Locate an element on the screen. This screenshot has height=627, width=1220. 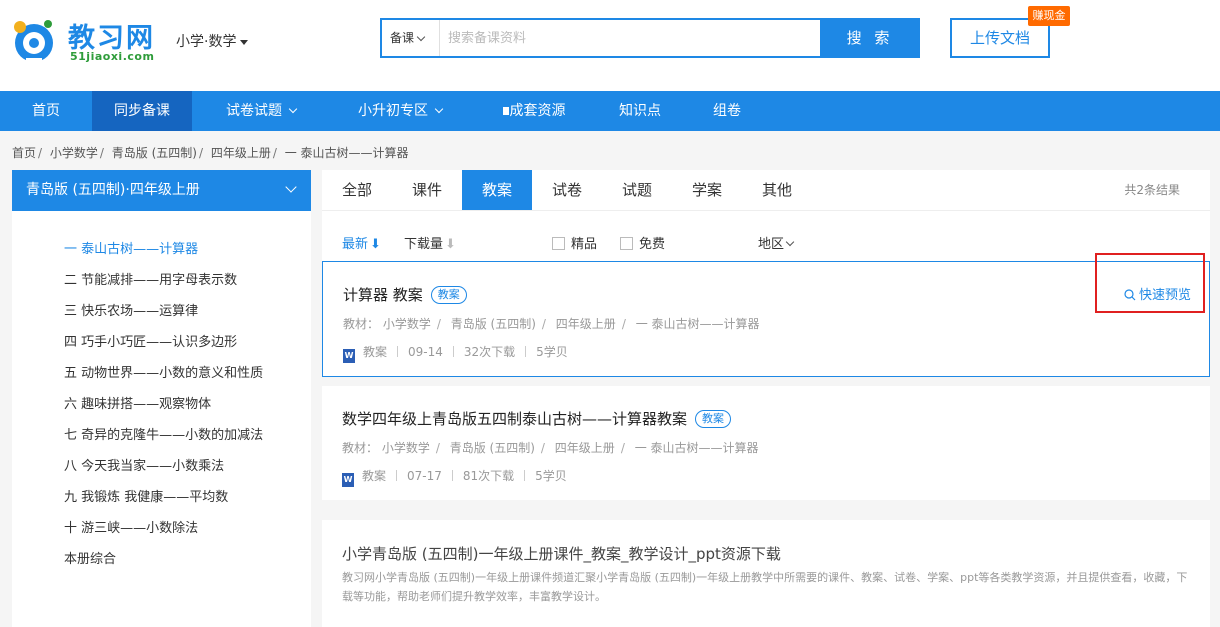
tab-other: 其他 is located at coordinates (777, 190).